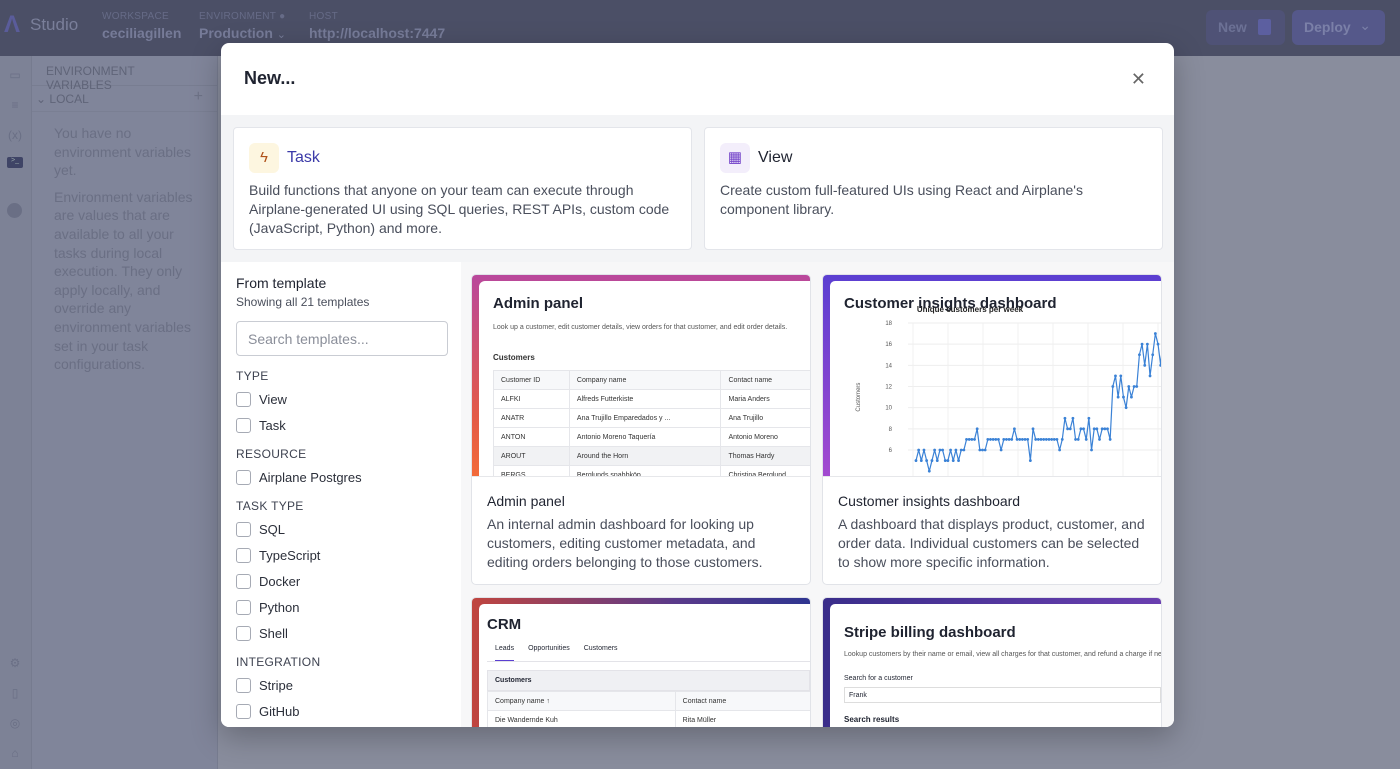  Describe the element at coordinates (1138, 79) in the screenshot. I see `close-icon: ✕` at that location.